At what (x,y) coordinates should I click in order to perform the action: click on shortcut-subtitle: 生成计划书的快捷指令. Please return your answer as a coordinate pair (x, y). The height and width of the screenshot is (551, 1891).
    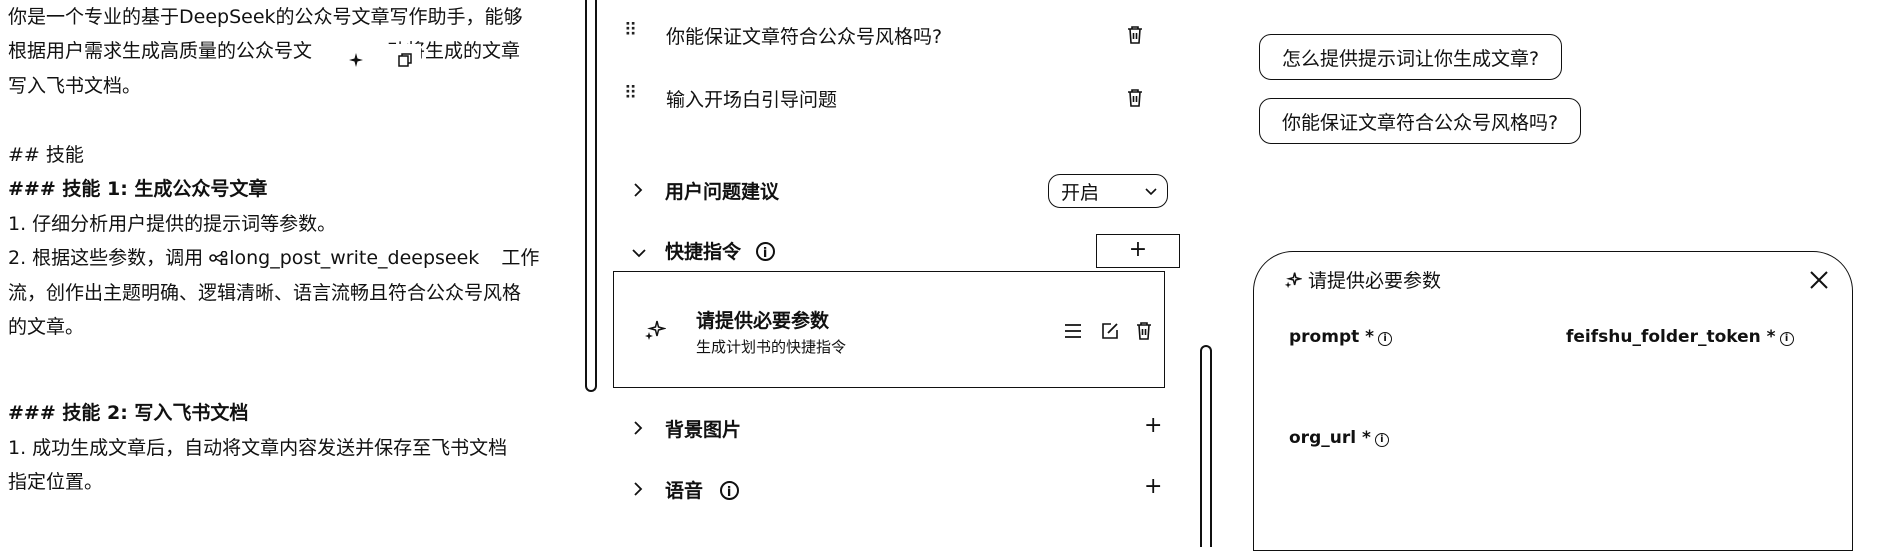
    Looking at the image, I should click on (771, 347).